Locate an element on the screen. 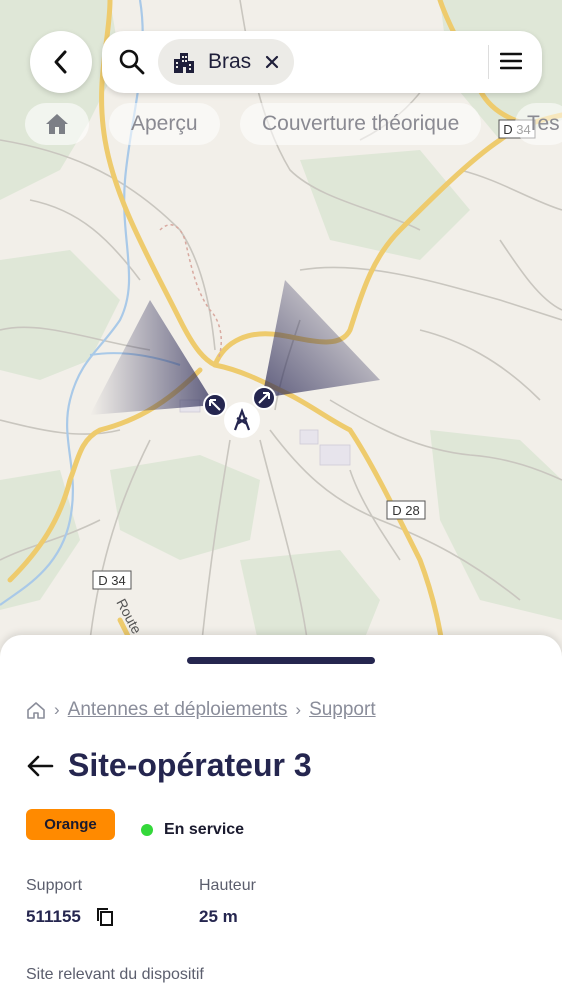  status-indicator: En service is located at coordinates (192, 830).